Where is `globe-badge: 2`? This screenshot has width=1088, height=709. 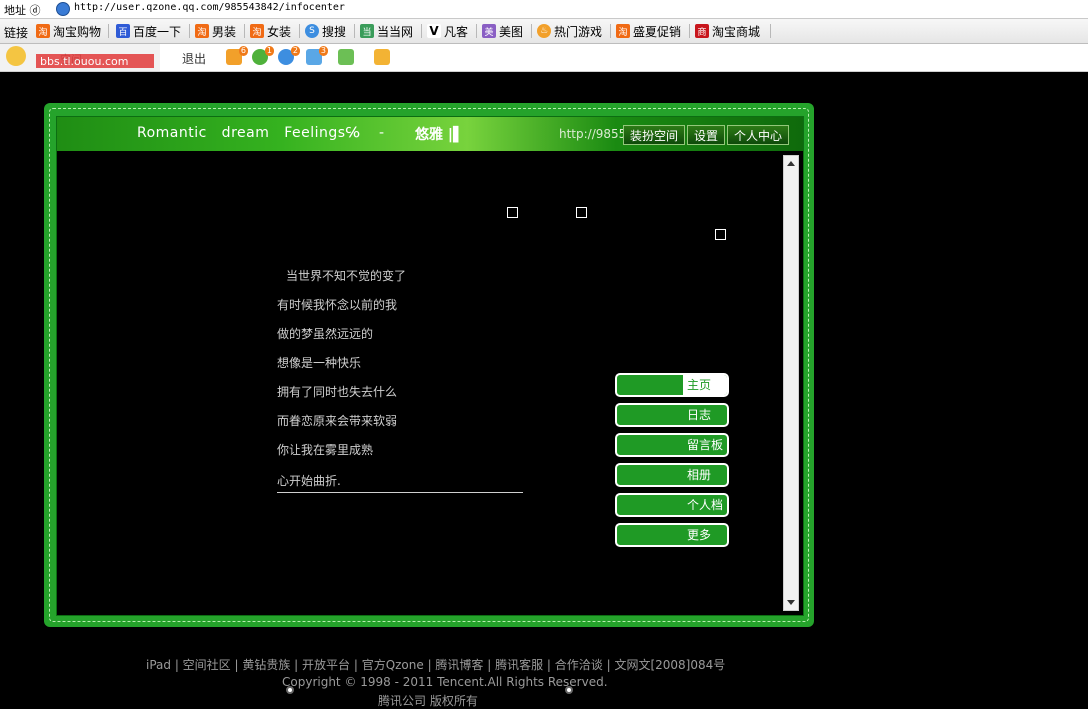
globe-badge: 2 is located at coordinates (295, 51).